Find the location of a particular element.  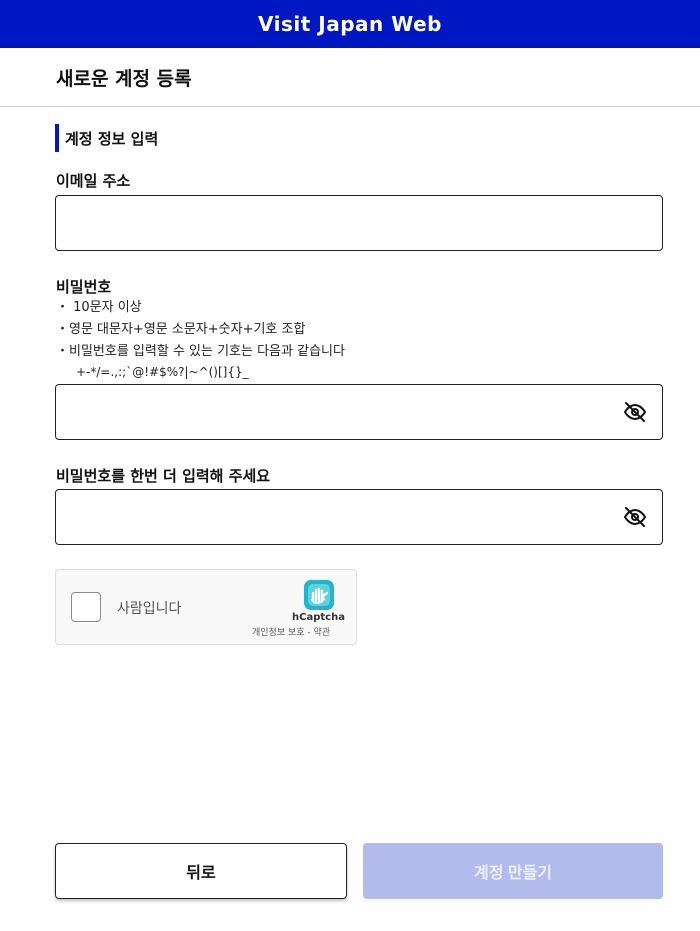

back-button: 뒤로 is located at coordinates (201, 871).